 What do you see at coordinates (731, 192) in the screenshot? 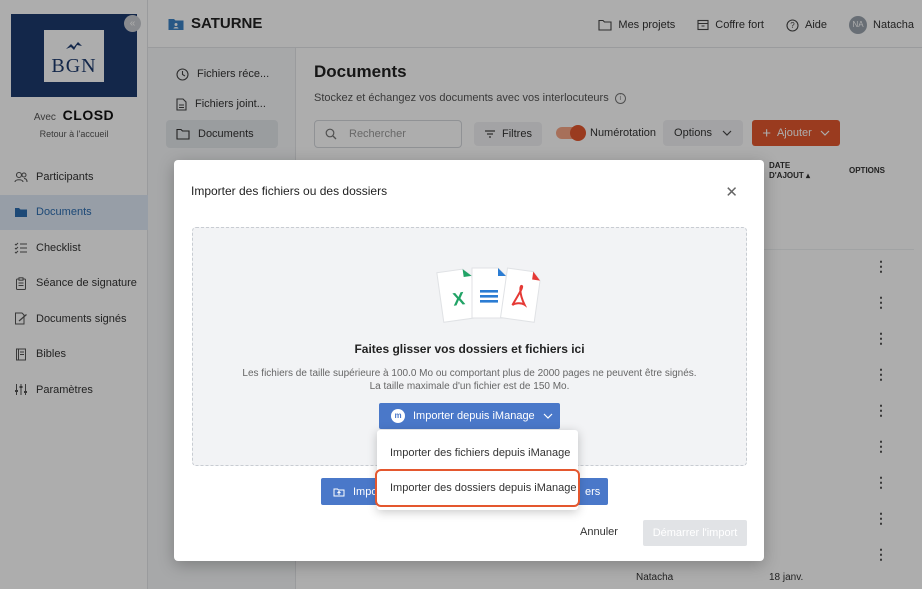
I see `close-icon: ✕` at bounding box center [731, 192].